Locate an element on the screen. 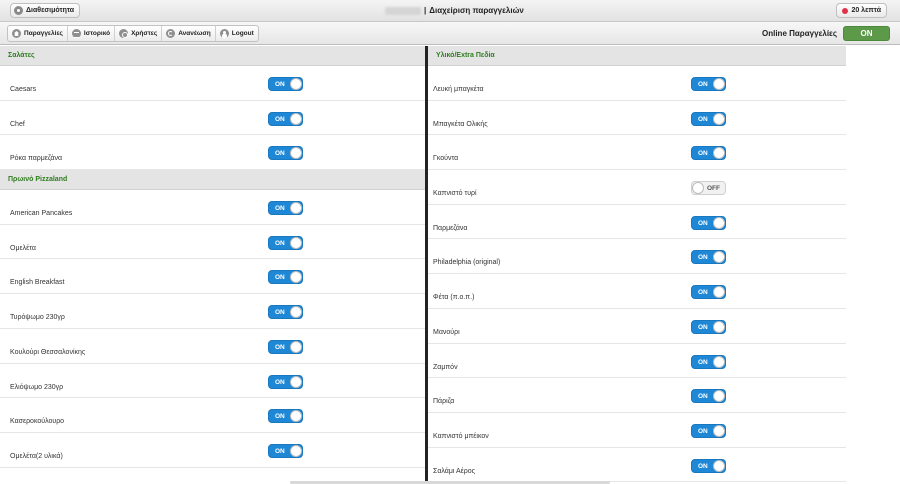  list-item: English Breakfast ON is located at coordinates (212, 277).